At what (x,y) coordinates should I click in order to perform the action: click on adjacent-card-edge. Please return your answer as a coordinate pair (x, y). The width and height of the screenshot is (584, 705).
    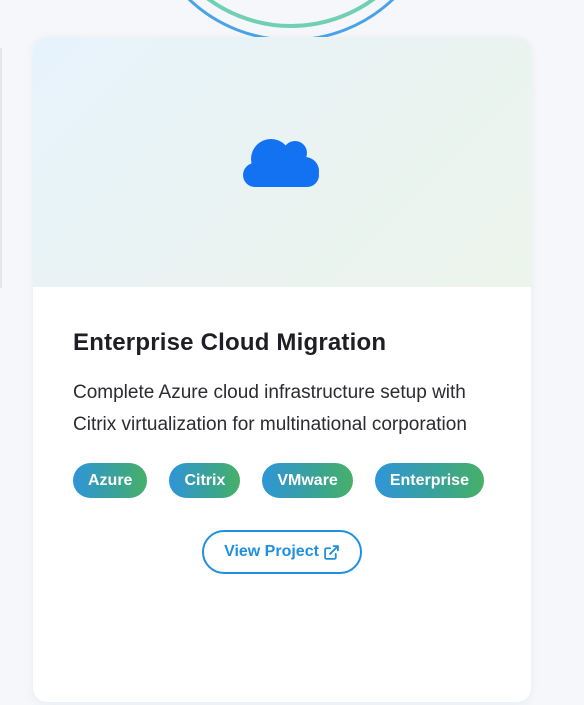
    Looking at the image, I should click on (1, 168).